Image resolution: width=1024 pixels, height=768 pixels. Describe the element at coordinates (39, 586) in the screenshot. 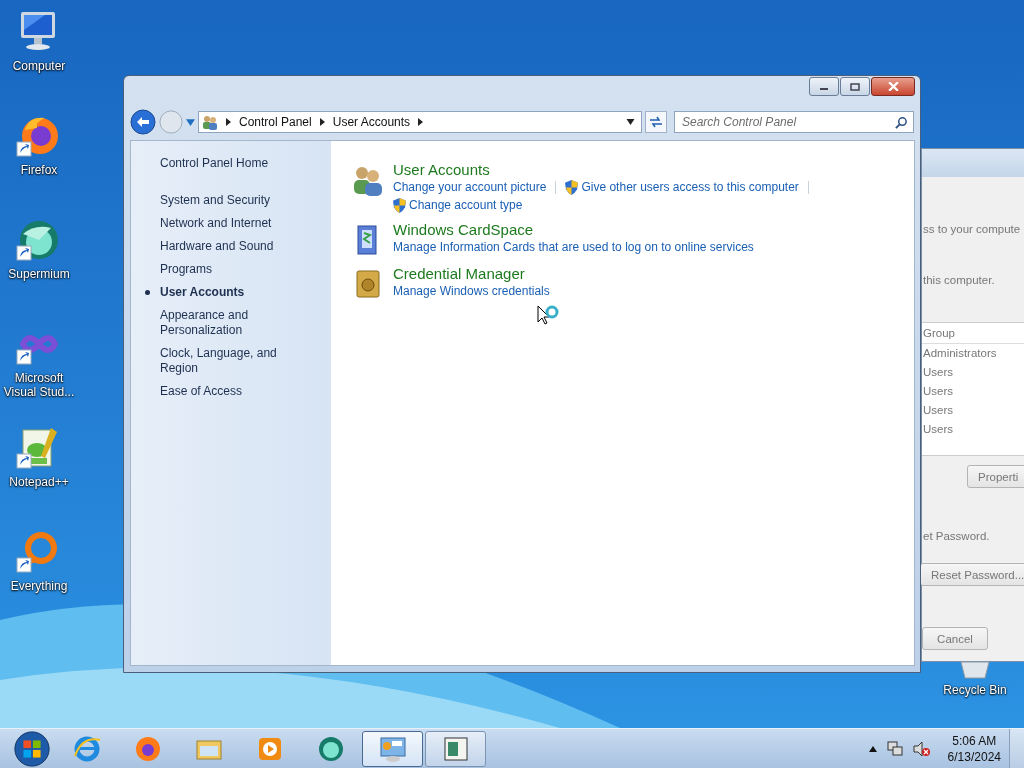

I see `icon-label: Everything` at that location.